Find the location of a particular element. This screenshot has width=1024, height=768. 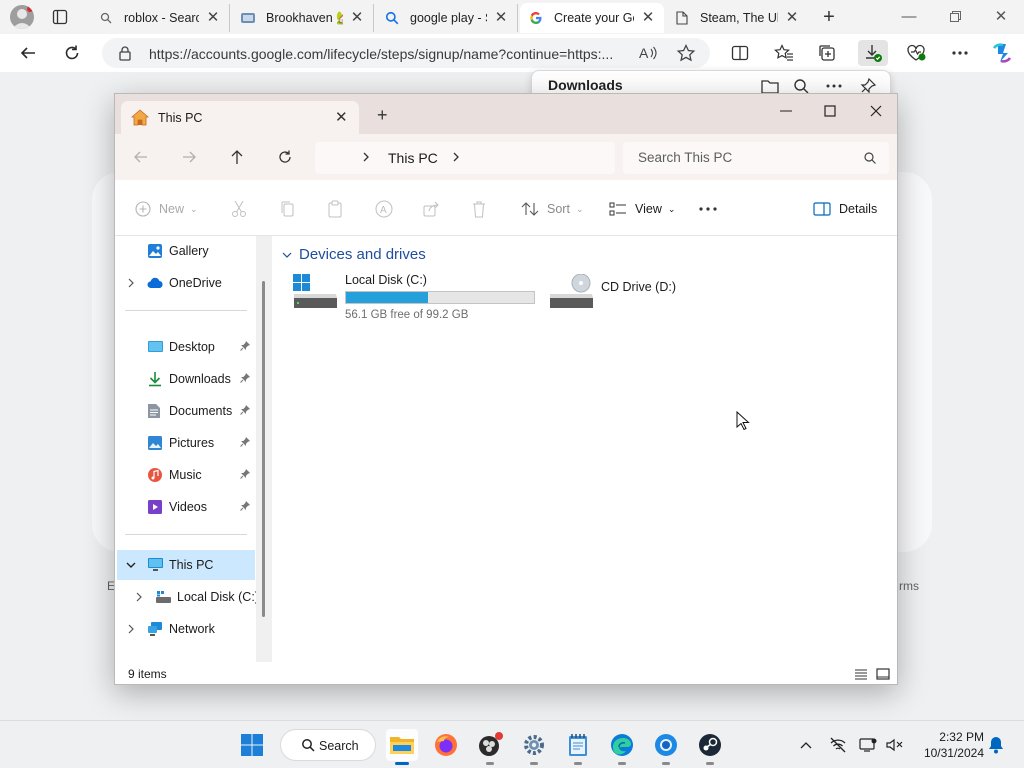

split-screen-button is located at coordinates (740, 53).